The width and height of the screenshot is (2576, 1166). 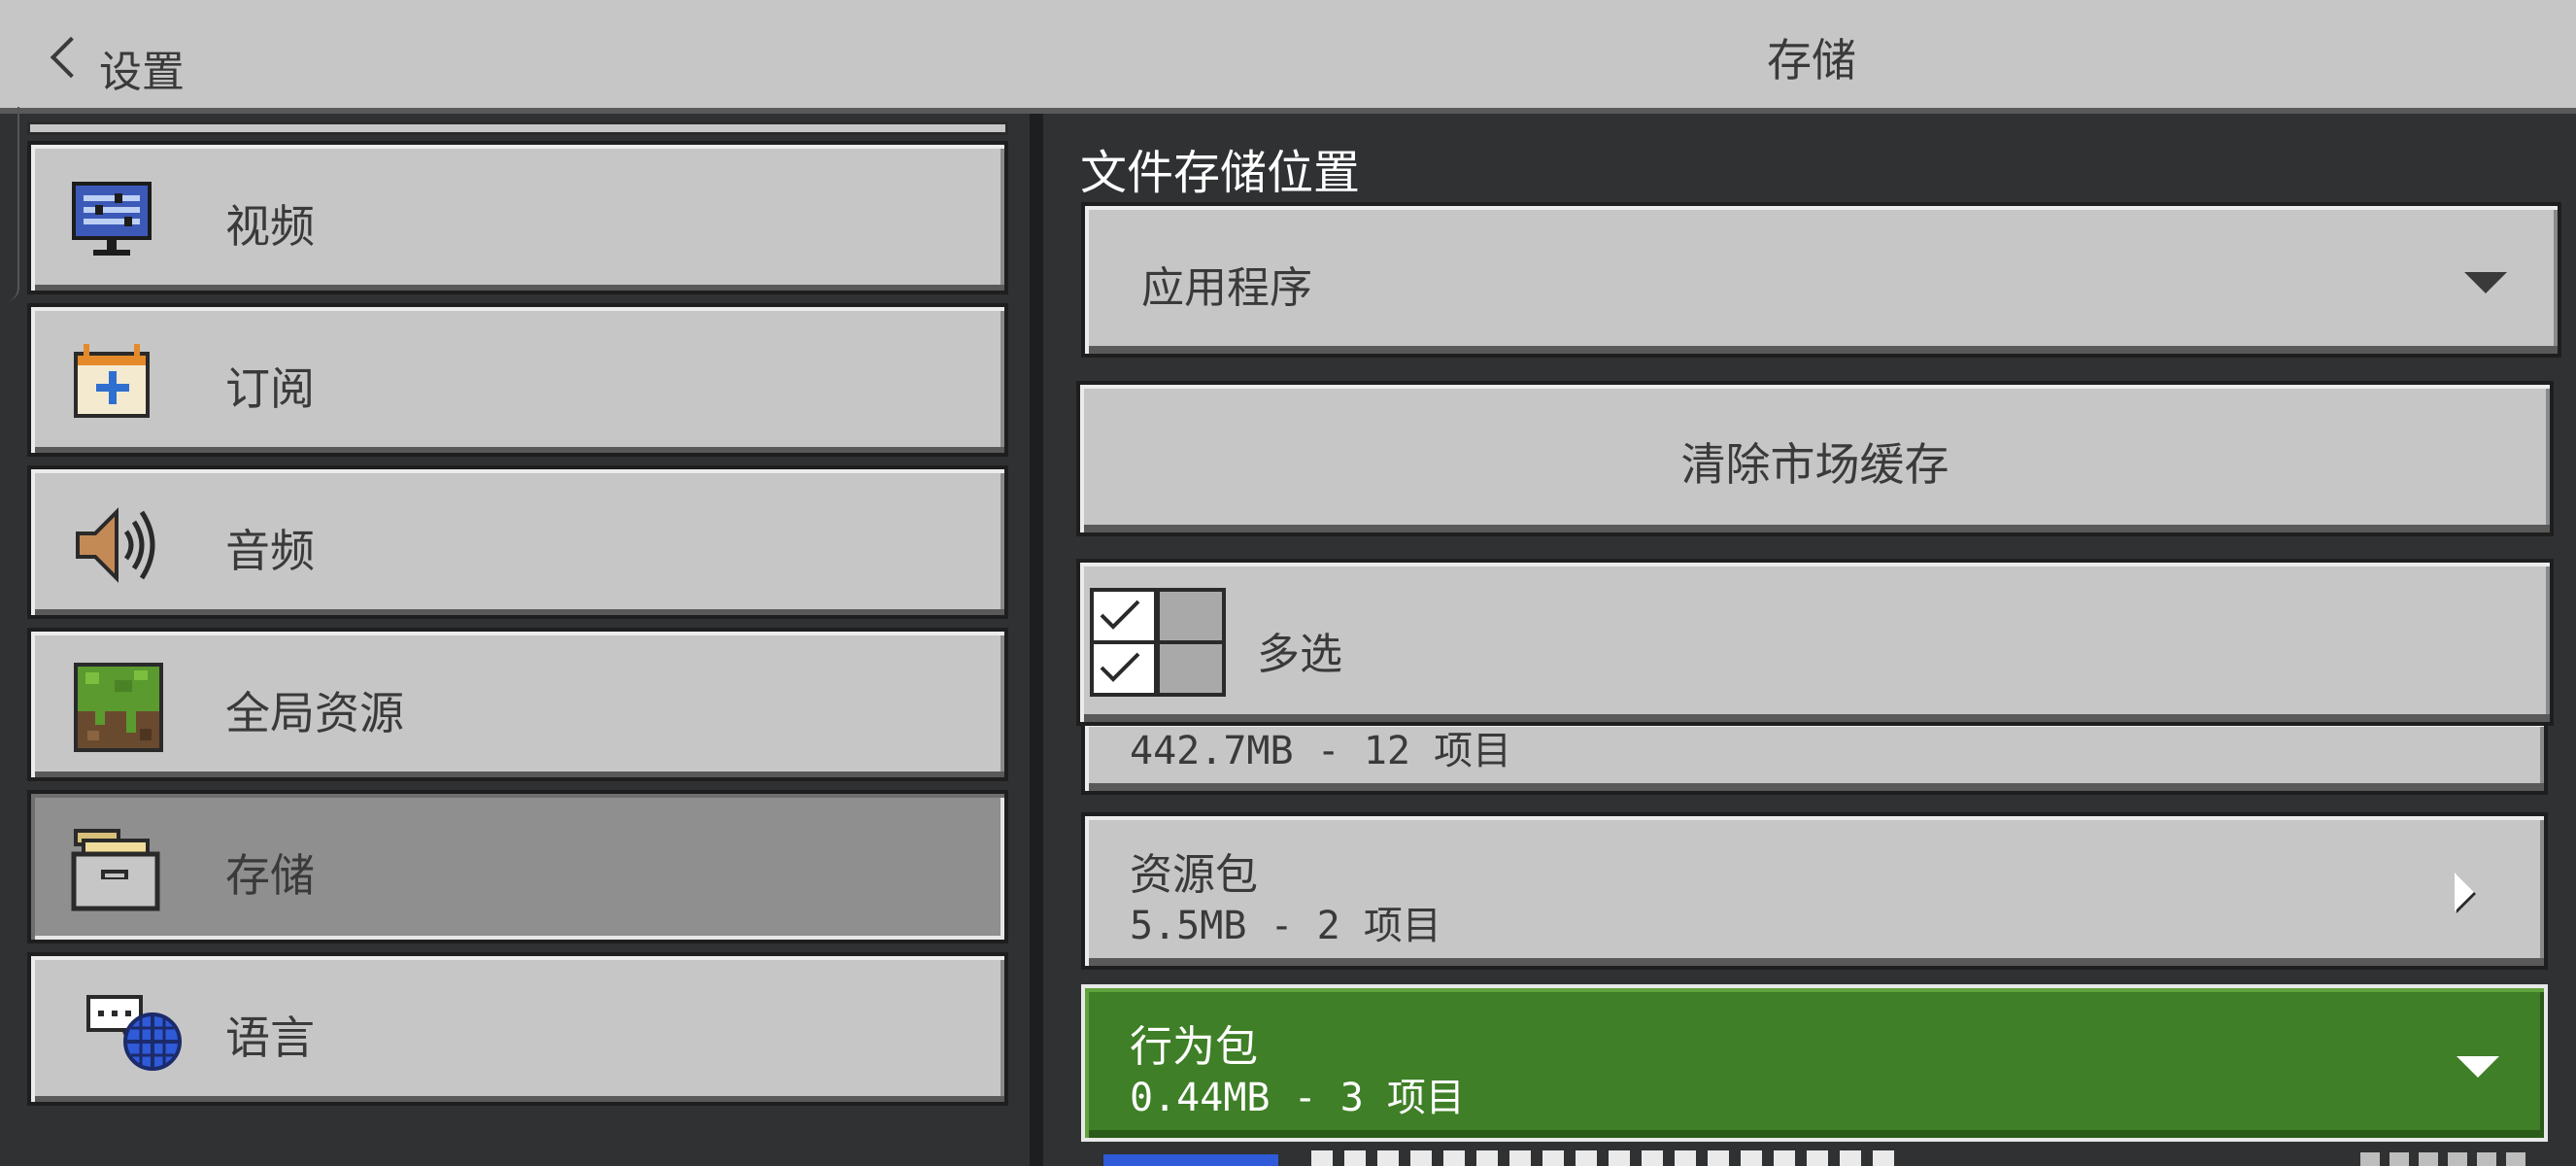 What do you see at coordinates (9, 204) in the screenshot?
I see `window-edge` at bounding box center [9, 204].